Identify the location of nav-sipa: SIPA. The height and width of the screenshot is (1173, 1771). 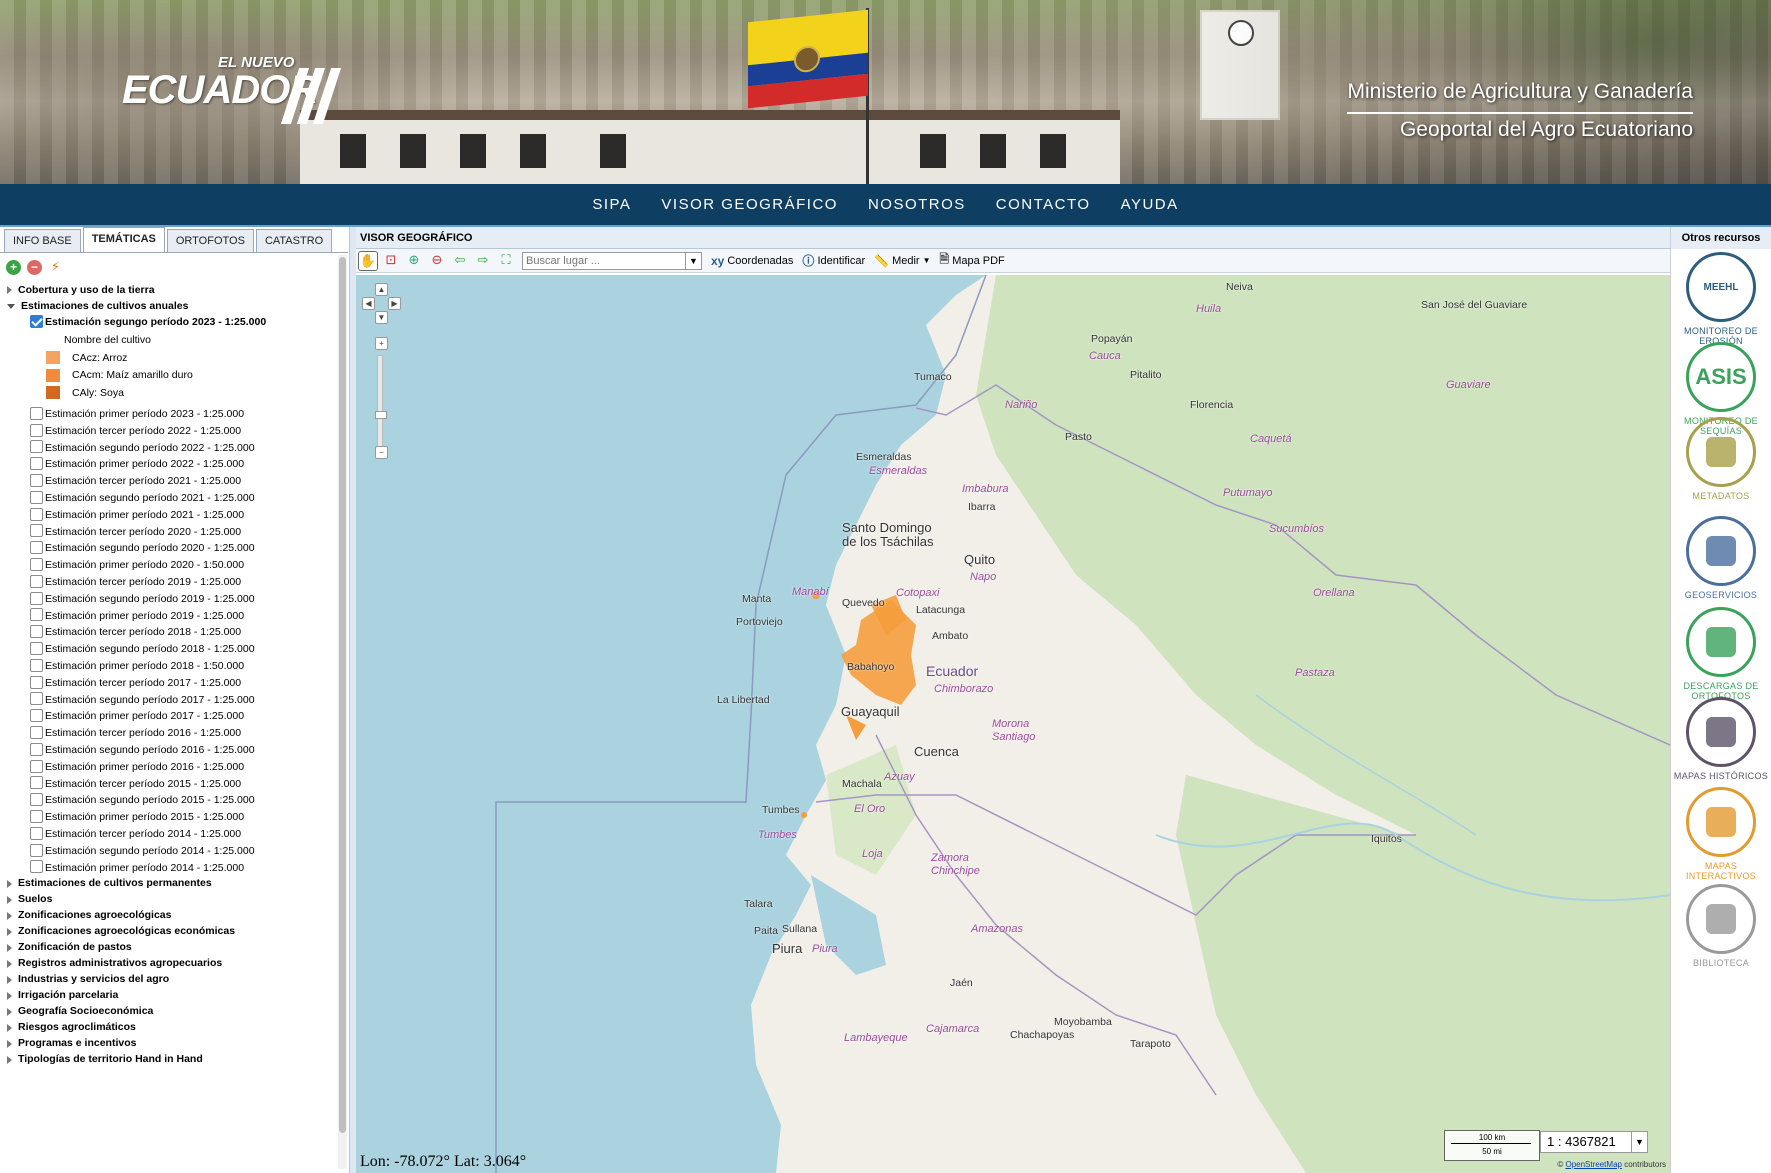
(611, 204).